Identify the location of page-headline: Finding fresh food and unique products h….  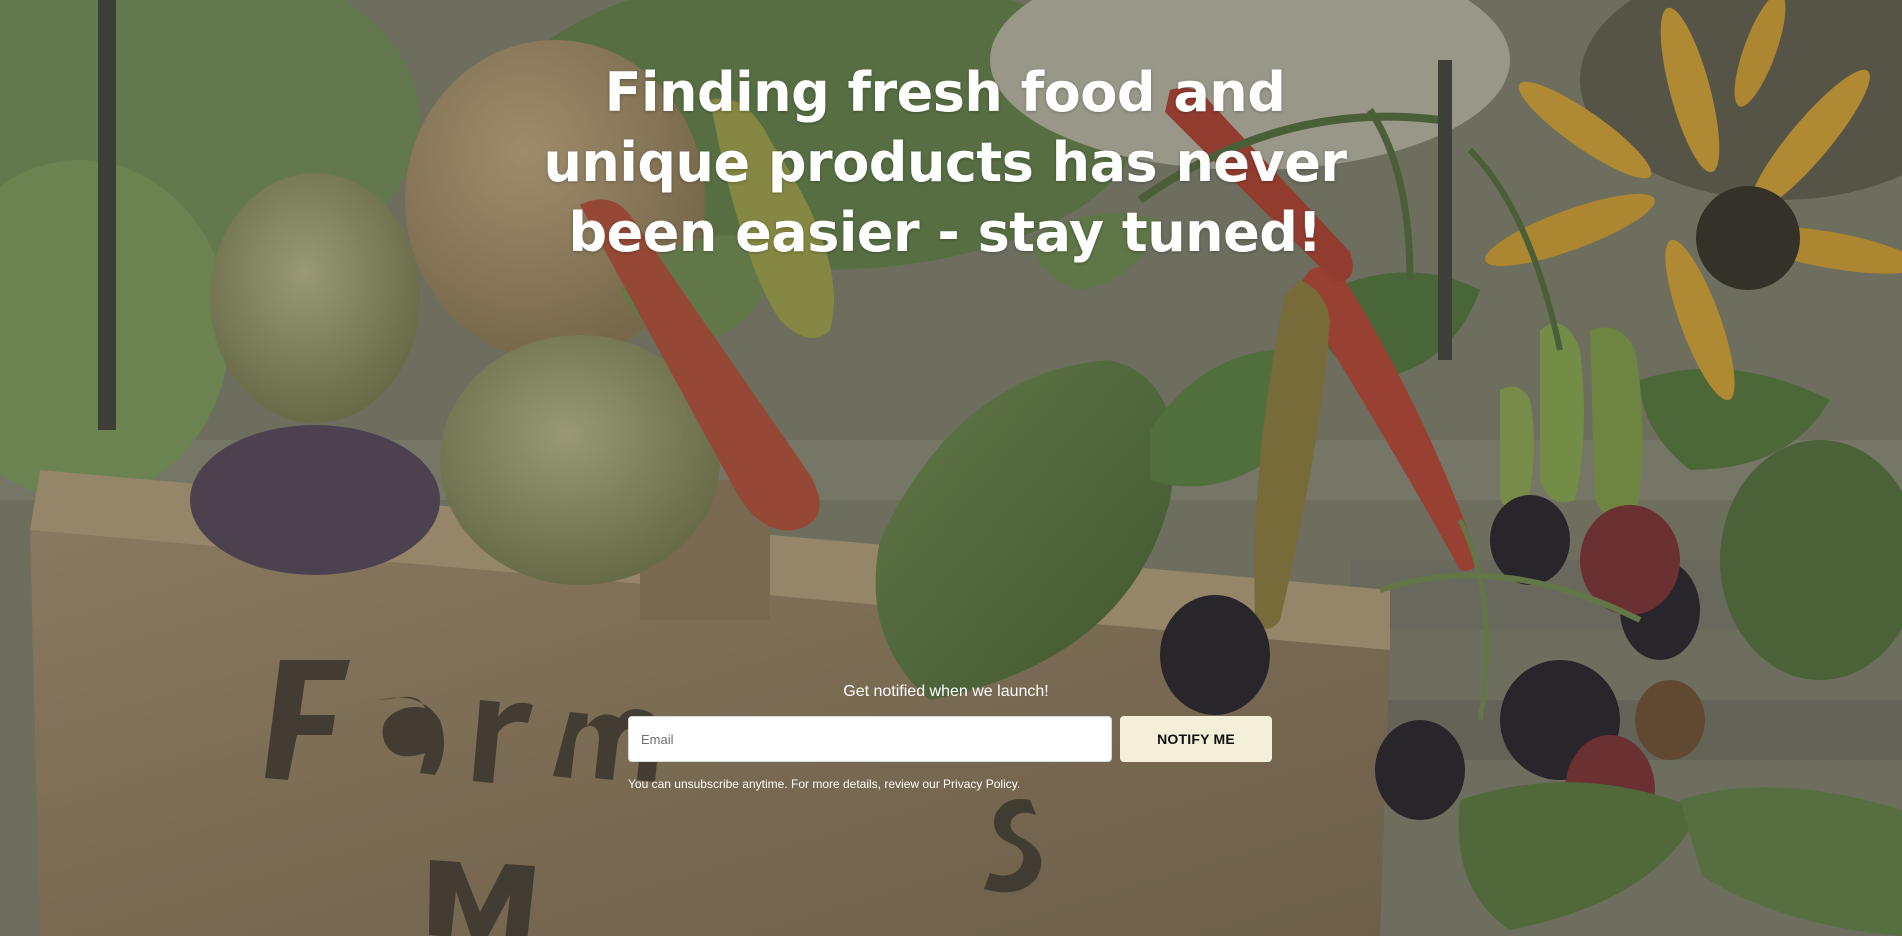
(945, 162).